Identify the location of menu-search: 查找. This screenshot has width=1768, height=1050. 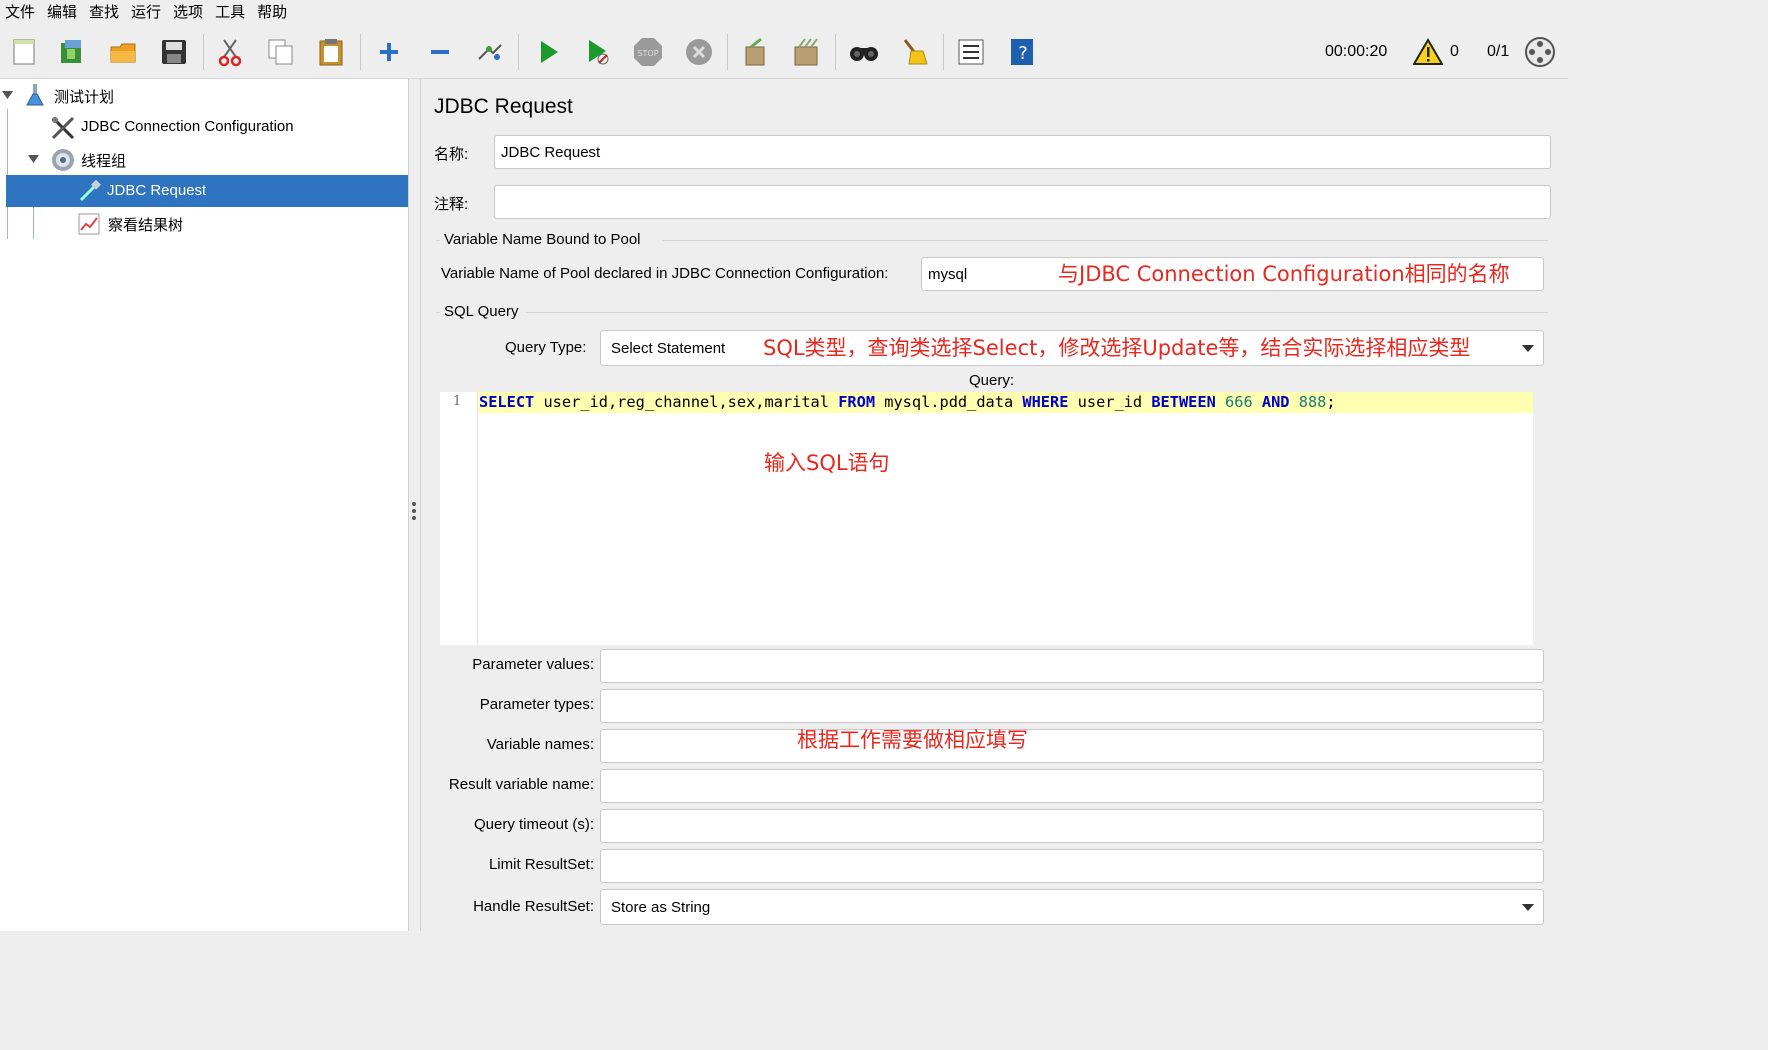
(105, 13).